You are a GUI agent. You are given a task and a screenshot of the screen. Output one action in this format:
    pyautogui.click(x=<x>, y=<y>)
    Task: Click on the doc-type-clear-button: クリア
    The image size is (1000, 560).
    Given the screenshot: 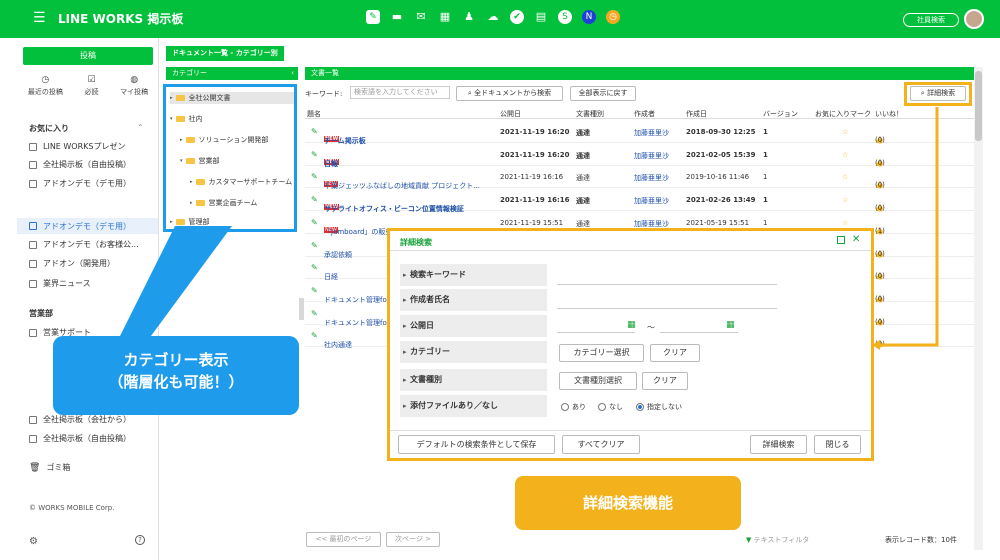 What is the action you would take?
    pyautogui.click(x=665, y=381)
    